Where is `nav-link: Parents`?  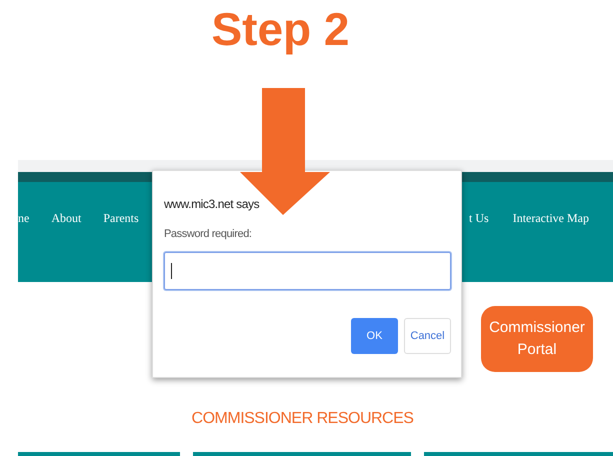
nav-link: Parents is located at coordinates (121, 218).